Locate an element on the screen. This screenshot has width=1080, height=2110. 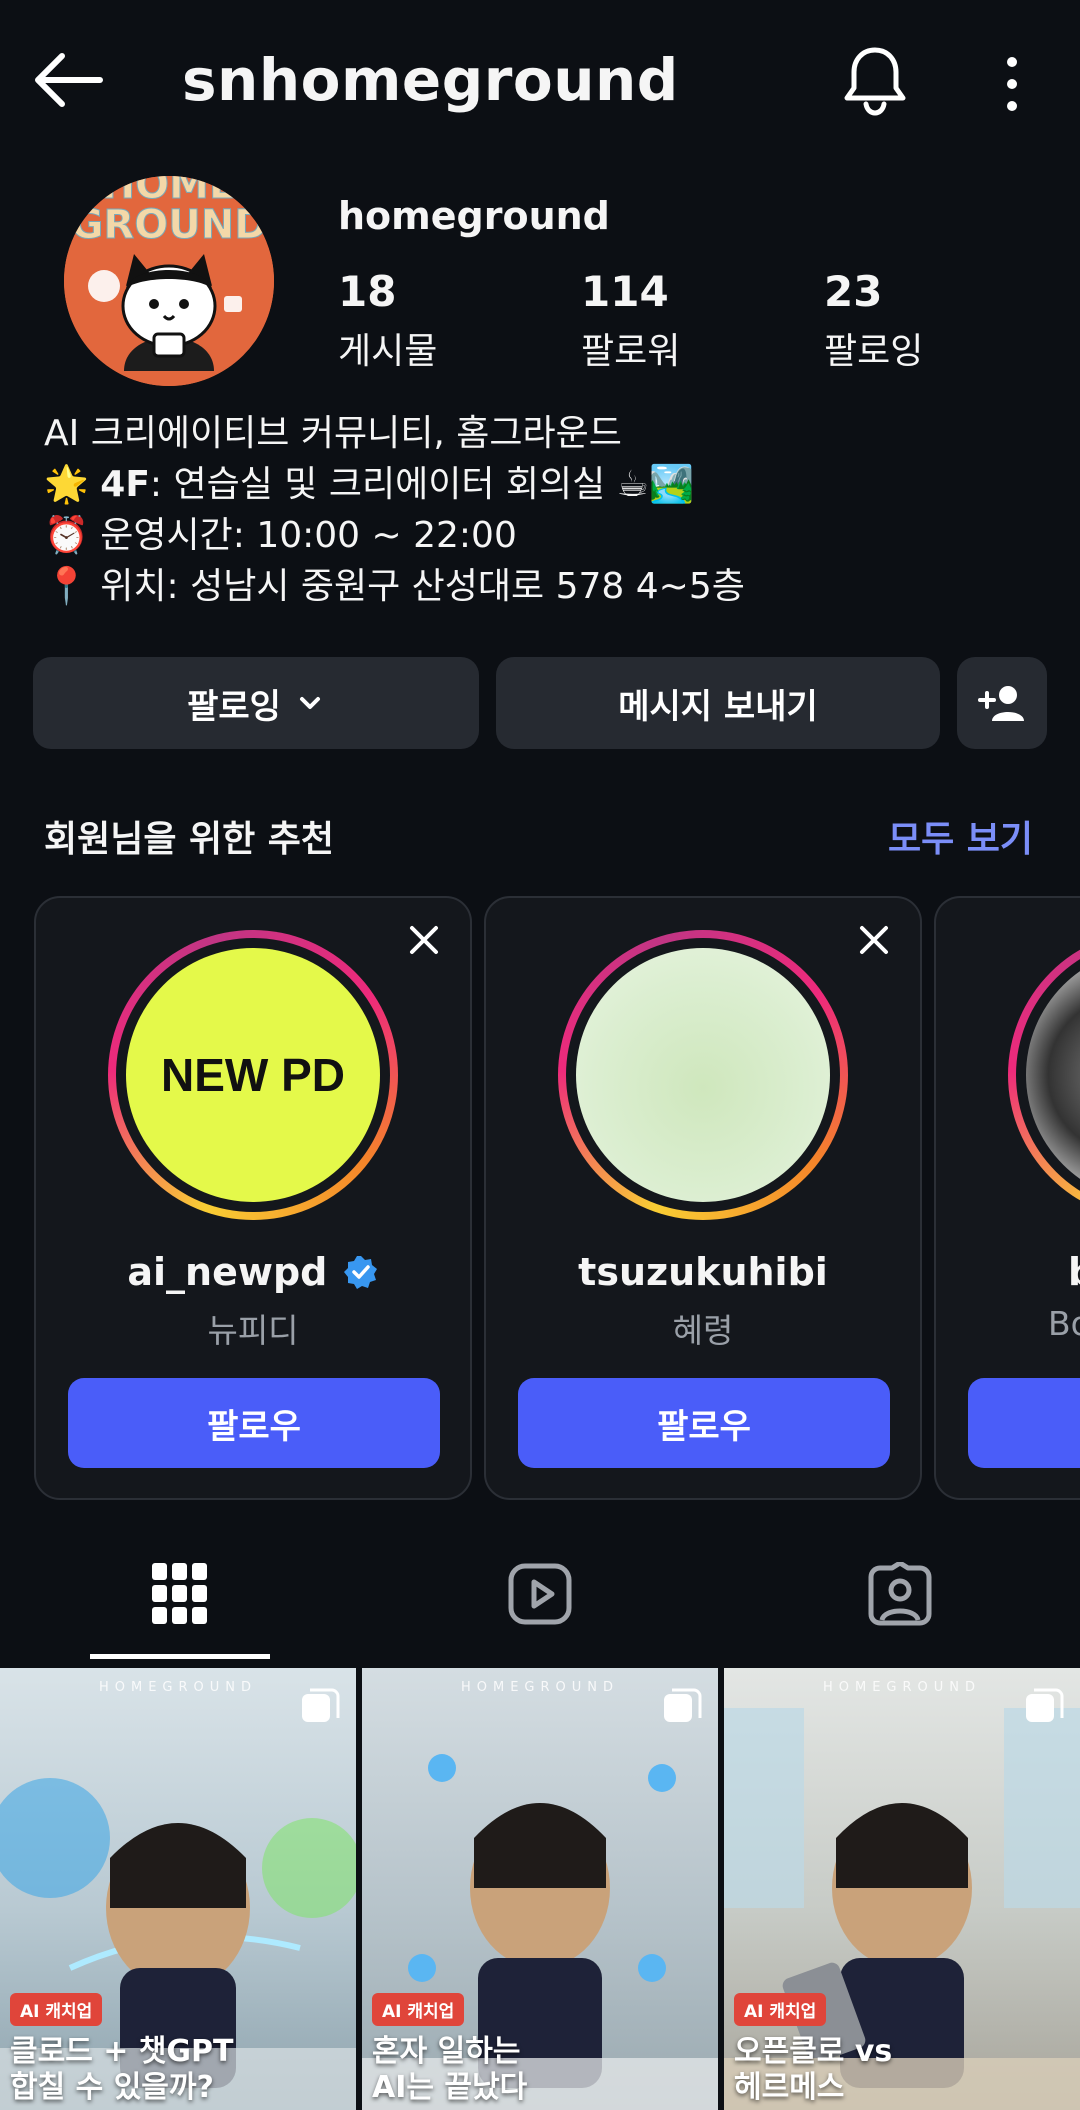
post-caption: 오픈클로 vs 헤르메스 is located at coordinates (813, 2070).